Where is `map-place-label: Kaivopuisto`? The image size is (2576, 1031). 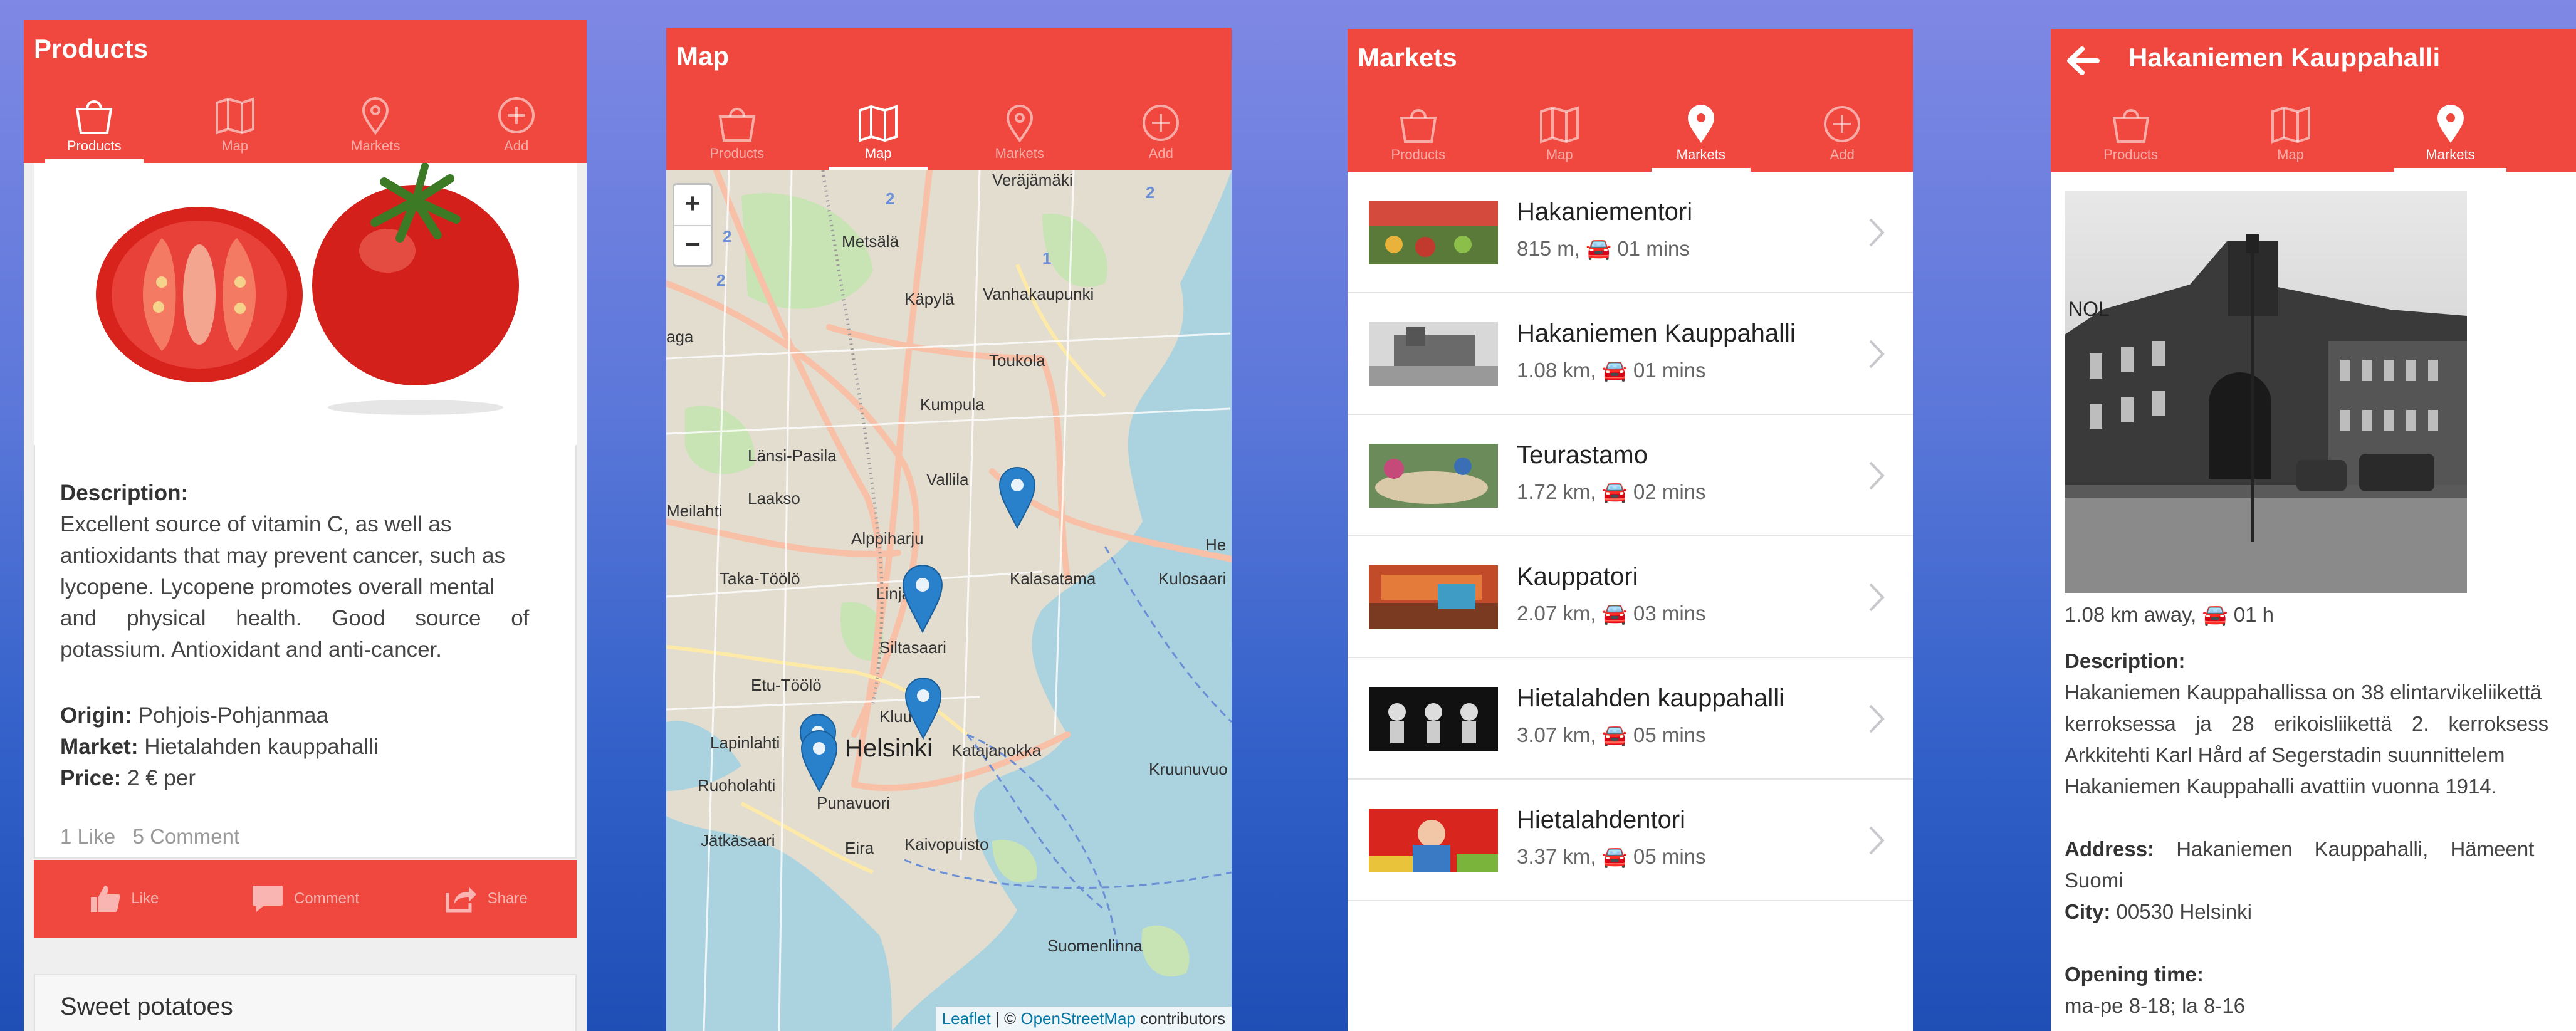 map-place-label: Kaivopuisto is located at coordinates (946, 845).